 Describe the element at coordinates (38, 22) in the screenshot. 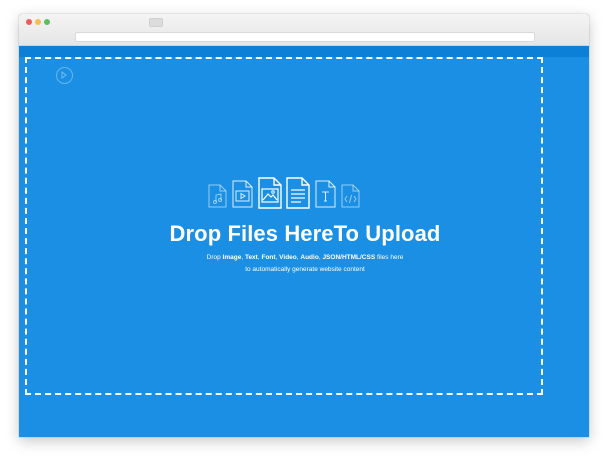

I see `minimize-window-button` at that location.